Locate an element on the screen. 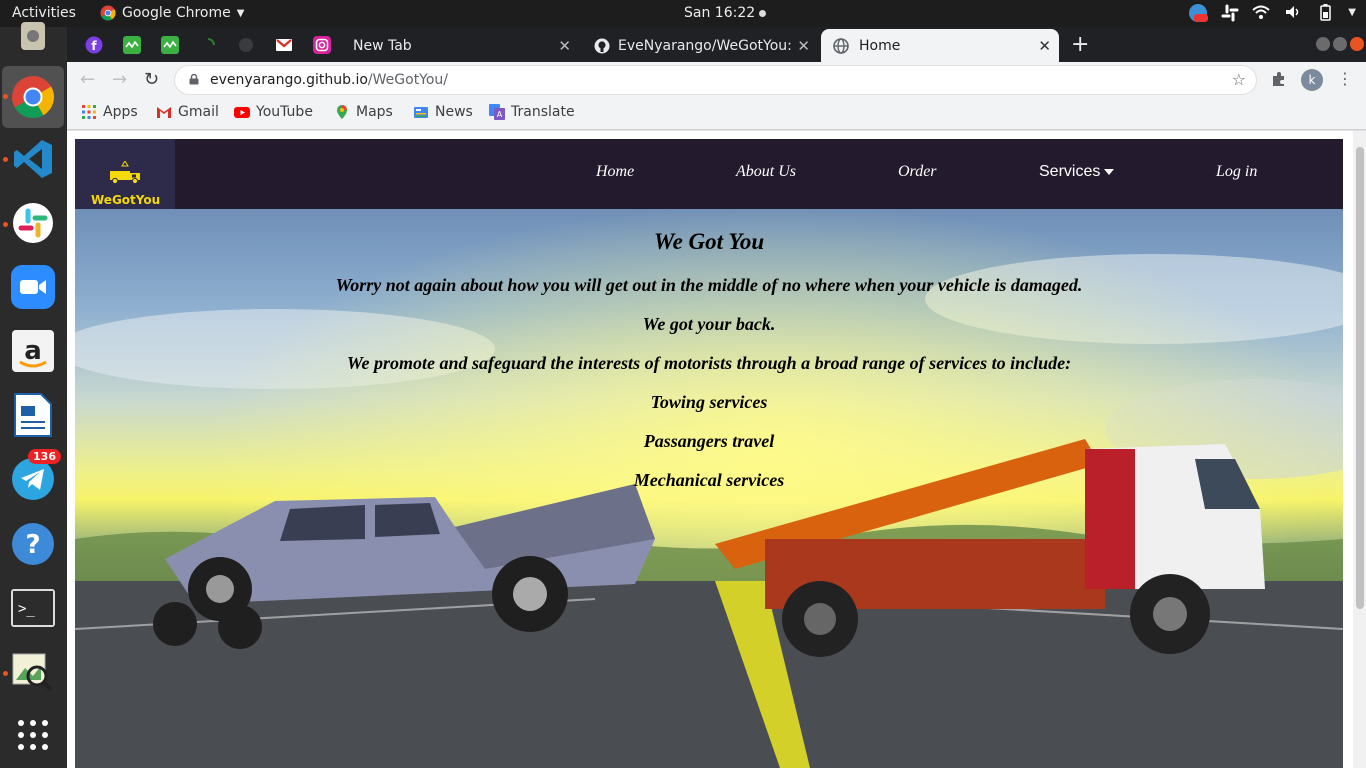 The width and height of the screenshot is (1366, 768). address-bar: evenyarango.github.io/WeGotYou/ ☆ is located at coordinates (715, 80).